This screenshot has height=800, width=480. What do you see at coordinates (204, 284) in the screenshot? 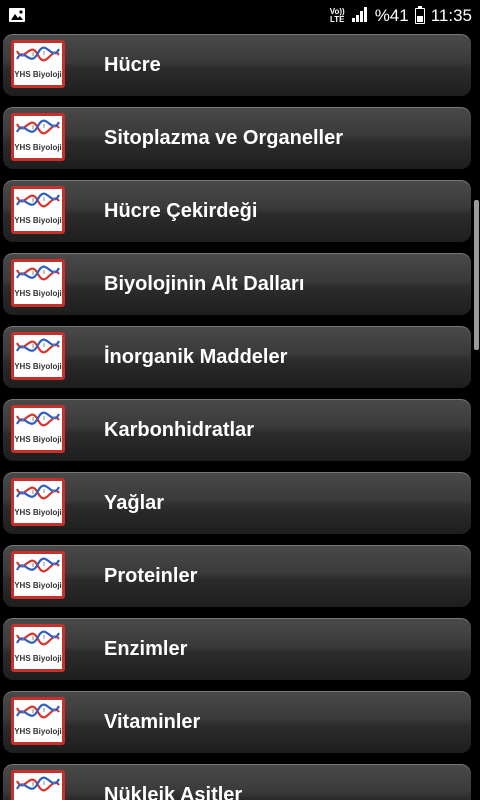
I see `list-item-label: Biyolojinin Alt Dalları` at bounding box center [204, 284].